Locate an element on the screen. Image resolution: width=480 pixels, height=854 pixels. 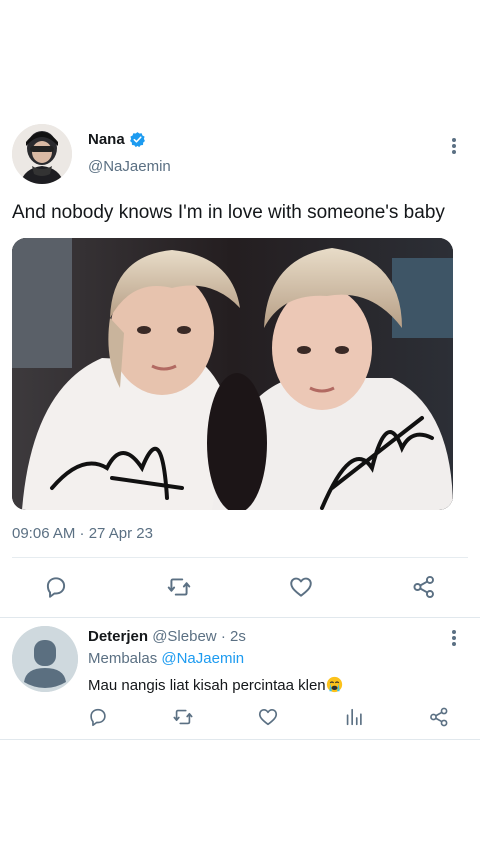
avatar-image is located at coordinates (42, 154).